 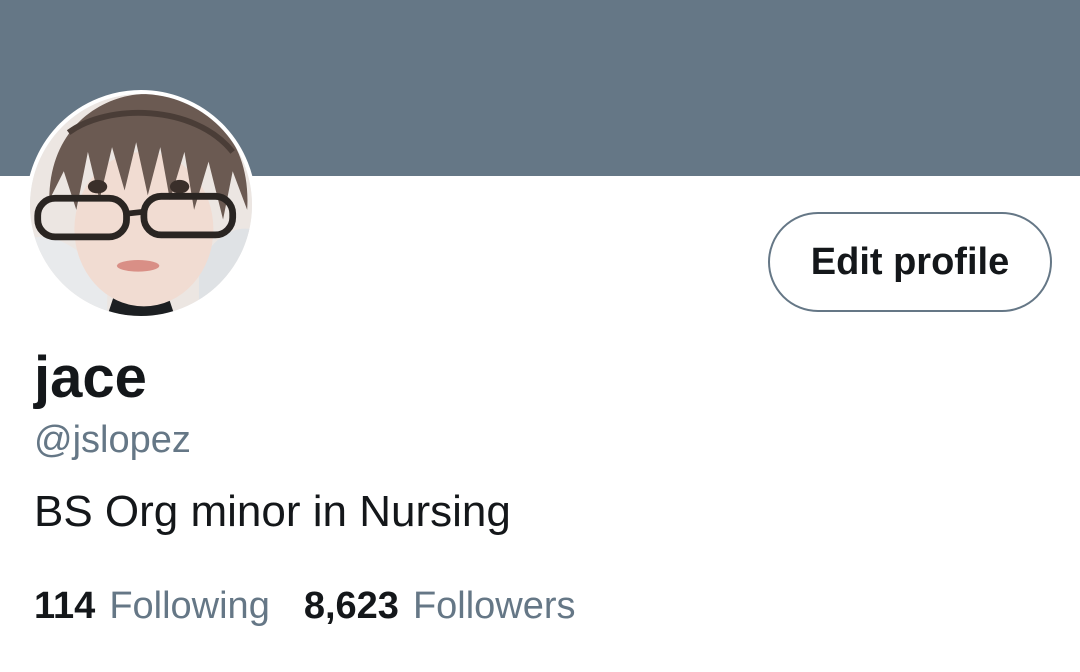 I want to click on profile-bio: BS Org minor in Nursing, so click(x=272, y=511).